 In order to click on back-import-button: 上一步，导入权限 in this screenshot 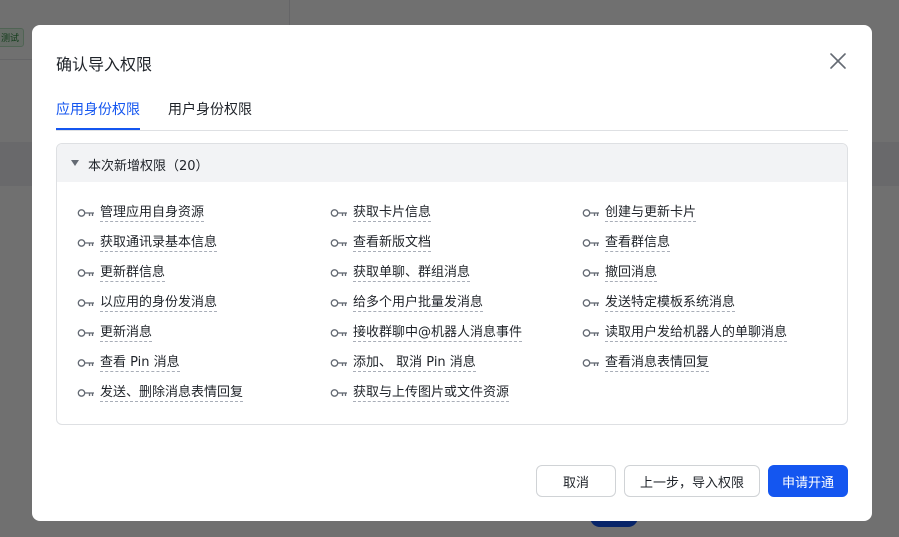, I will do `click(692, 481)`.